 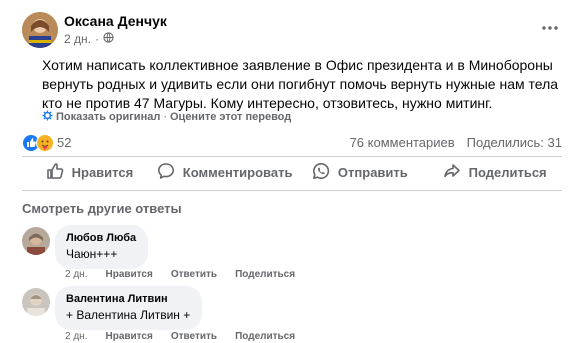 I want to click on author-avatar, so click(x=40, y=30).